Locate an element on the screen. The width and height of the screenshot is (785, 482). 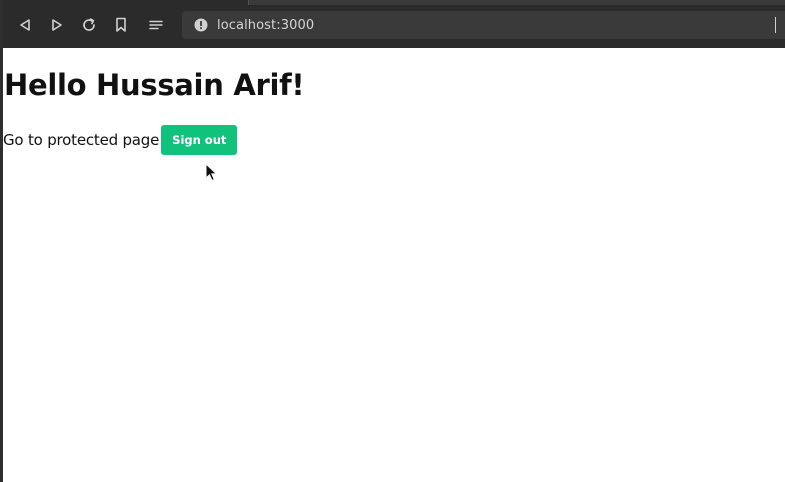
page-heading: Hello Hussain Arif! is located at coordinates (154, 85).